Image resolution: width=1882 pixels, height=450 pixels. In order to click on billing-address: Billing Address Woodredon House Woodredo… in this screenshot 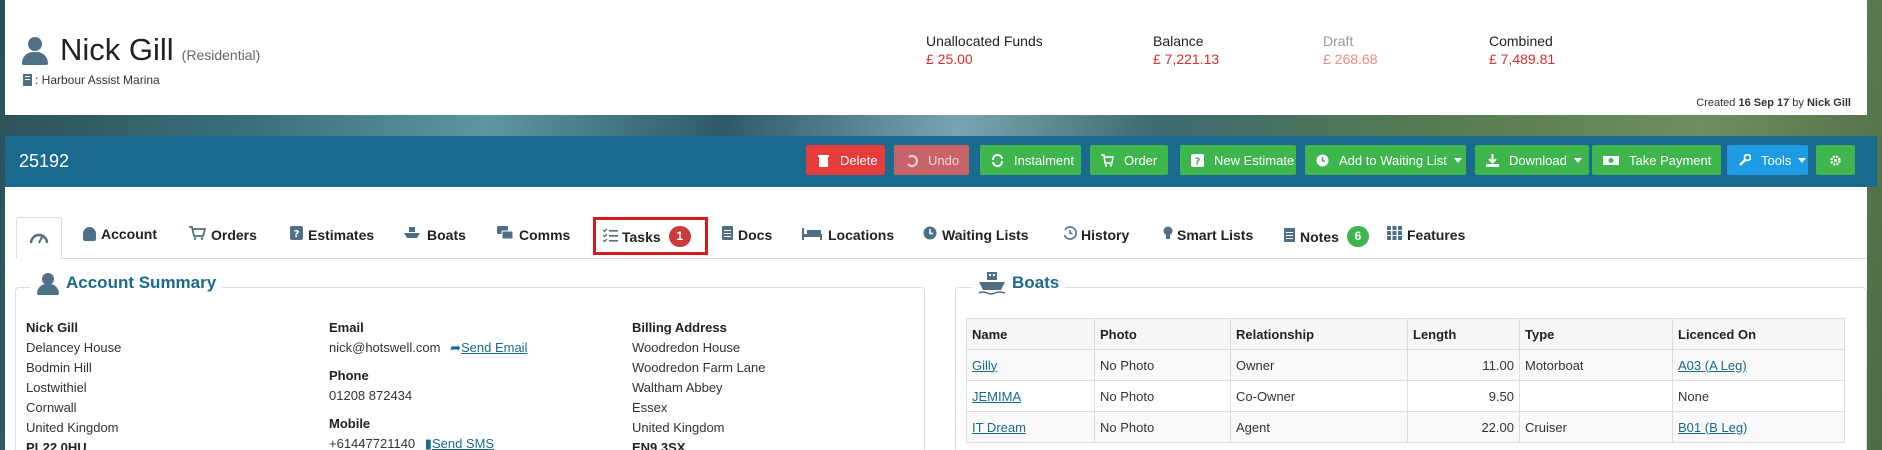, I will do `click(698, 384)`.